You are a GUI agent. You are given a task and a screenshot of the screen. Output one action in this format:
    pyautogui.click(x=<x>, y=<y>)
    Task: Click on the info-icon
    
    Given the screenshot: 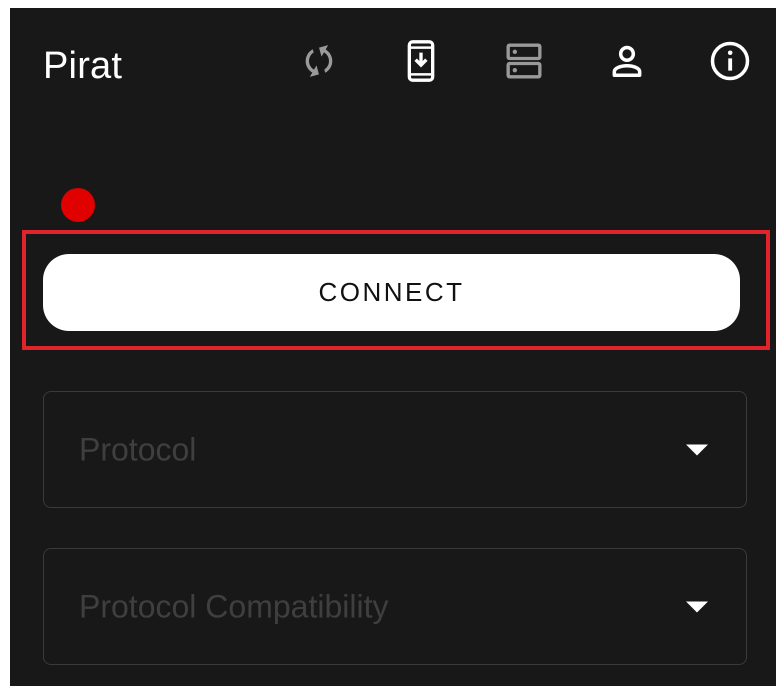 What is the action you would take?
    pyautogui.click(x=730, y=61)
    